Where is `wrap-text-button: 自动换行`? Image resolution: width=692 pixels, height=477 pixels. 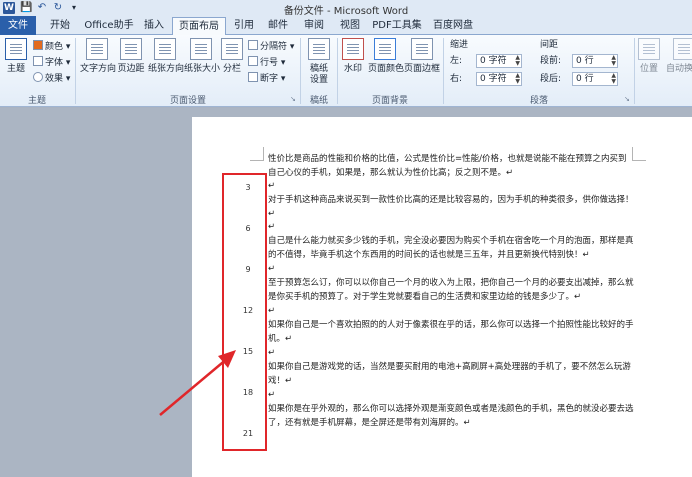 wrap-text-button: 自动换行 is located at coordinates (678, 64).